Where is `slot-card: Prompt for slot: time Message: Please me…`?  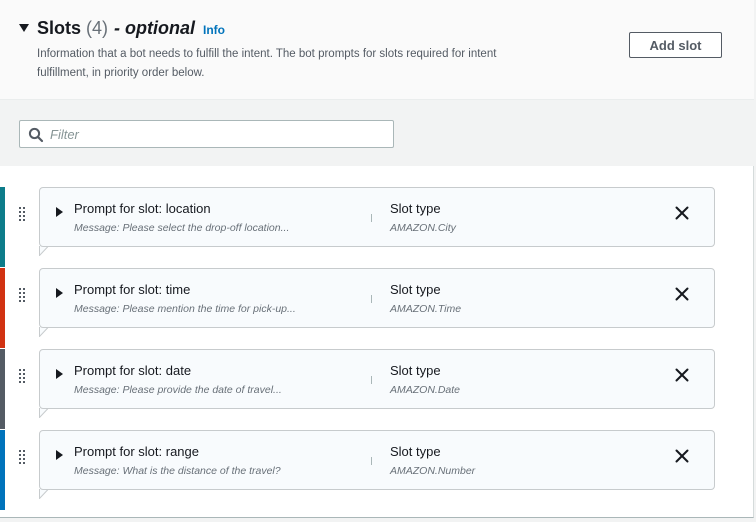
slot-card: Prompt for slot: time Message: Please me… is located at coordinates (377, 298).